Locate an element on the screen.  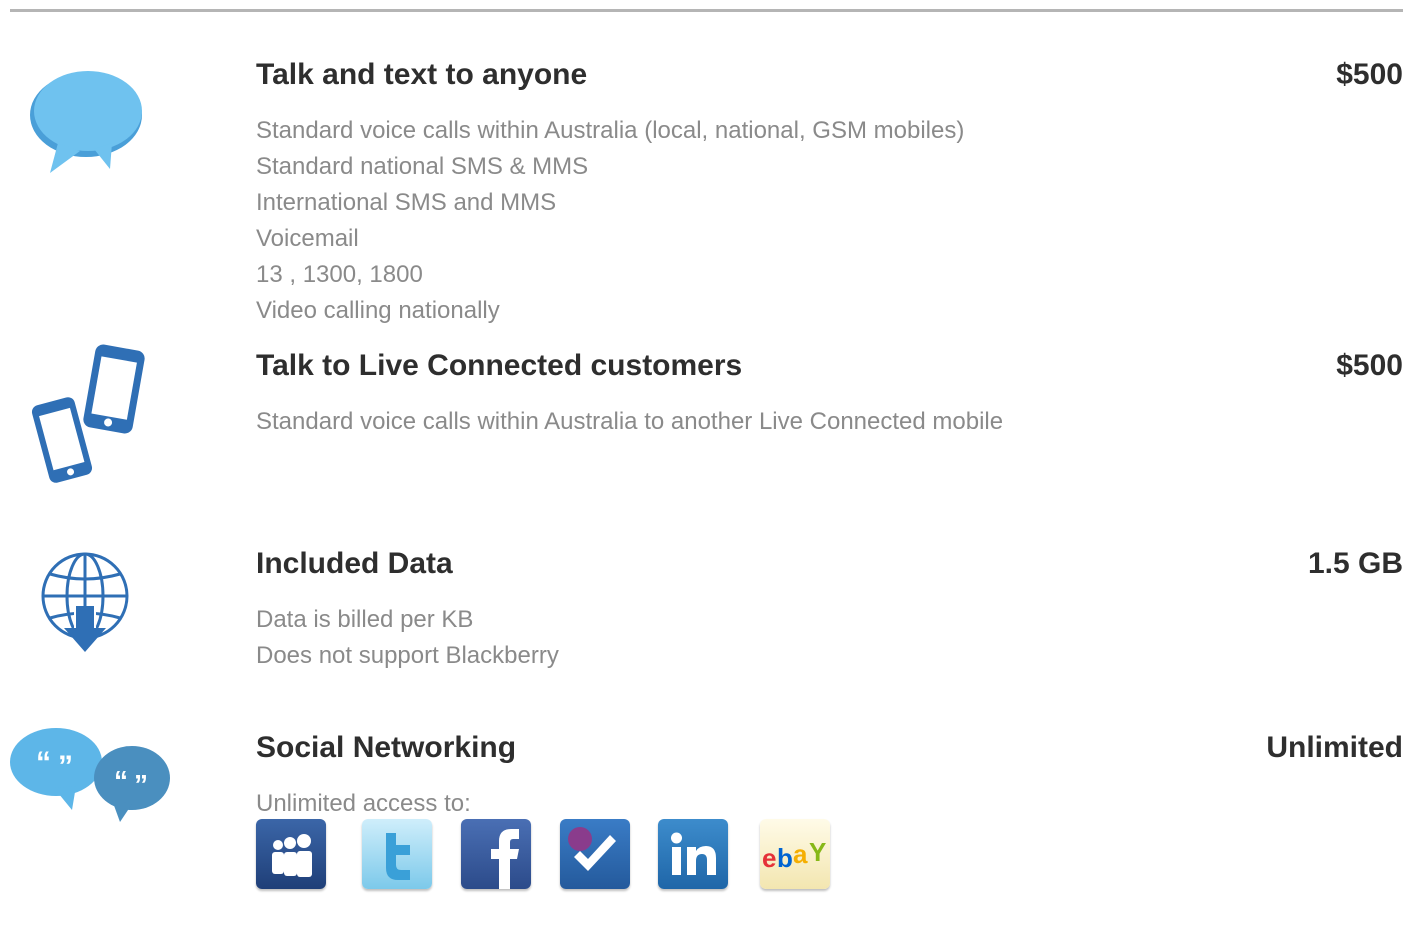
twitter-icon is located at coordinates (397, 854).